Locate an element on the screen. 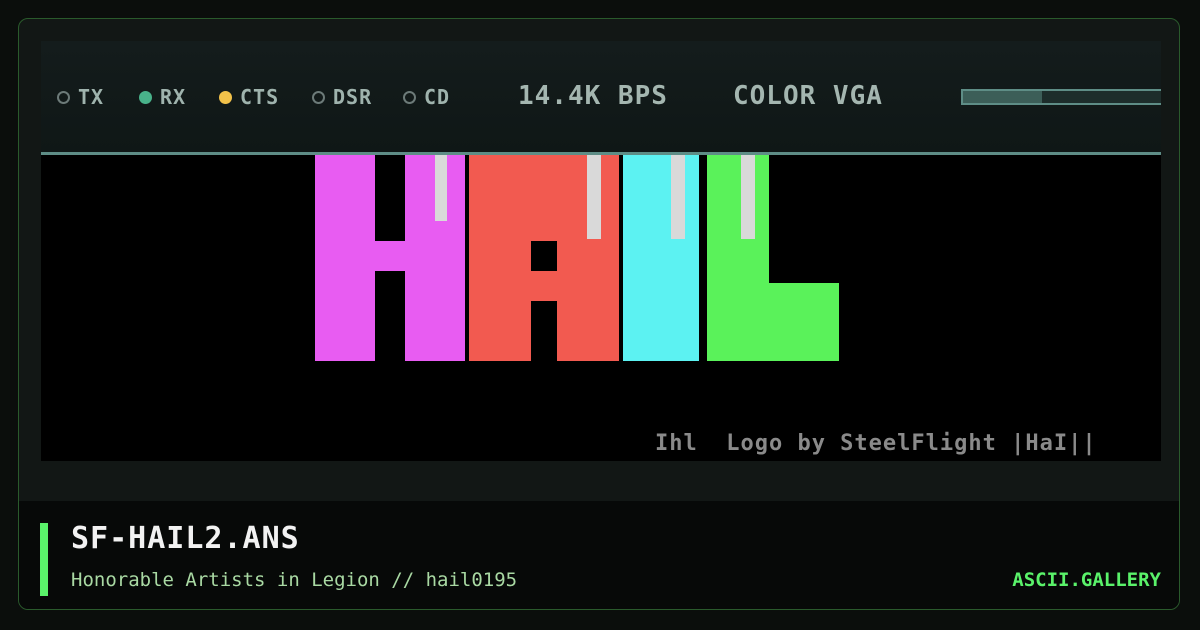  indicator-label: CD is located at coordinates (437, 97).